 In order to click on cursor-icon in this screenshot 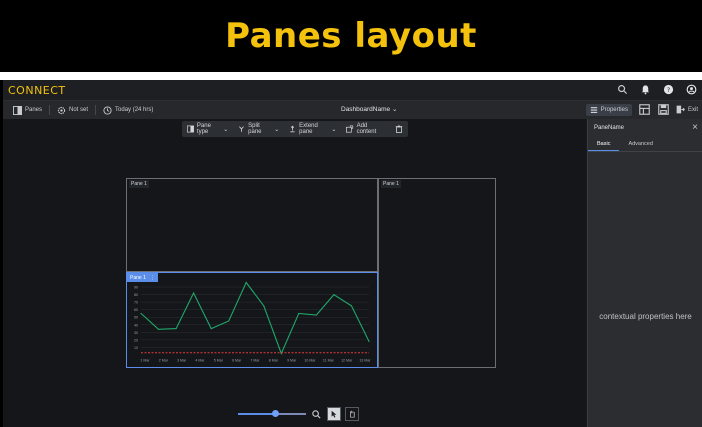, I will do `click(334, 414)`.